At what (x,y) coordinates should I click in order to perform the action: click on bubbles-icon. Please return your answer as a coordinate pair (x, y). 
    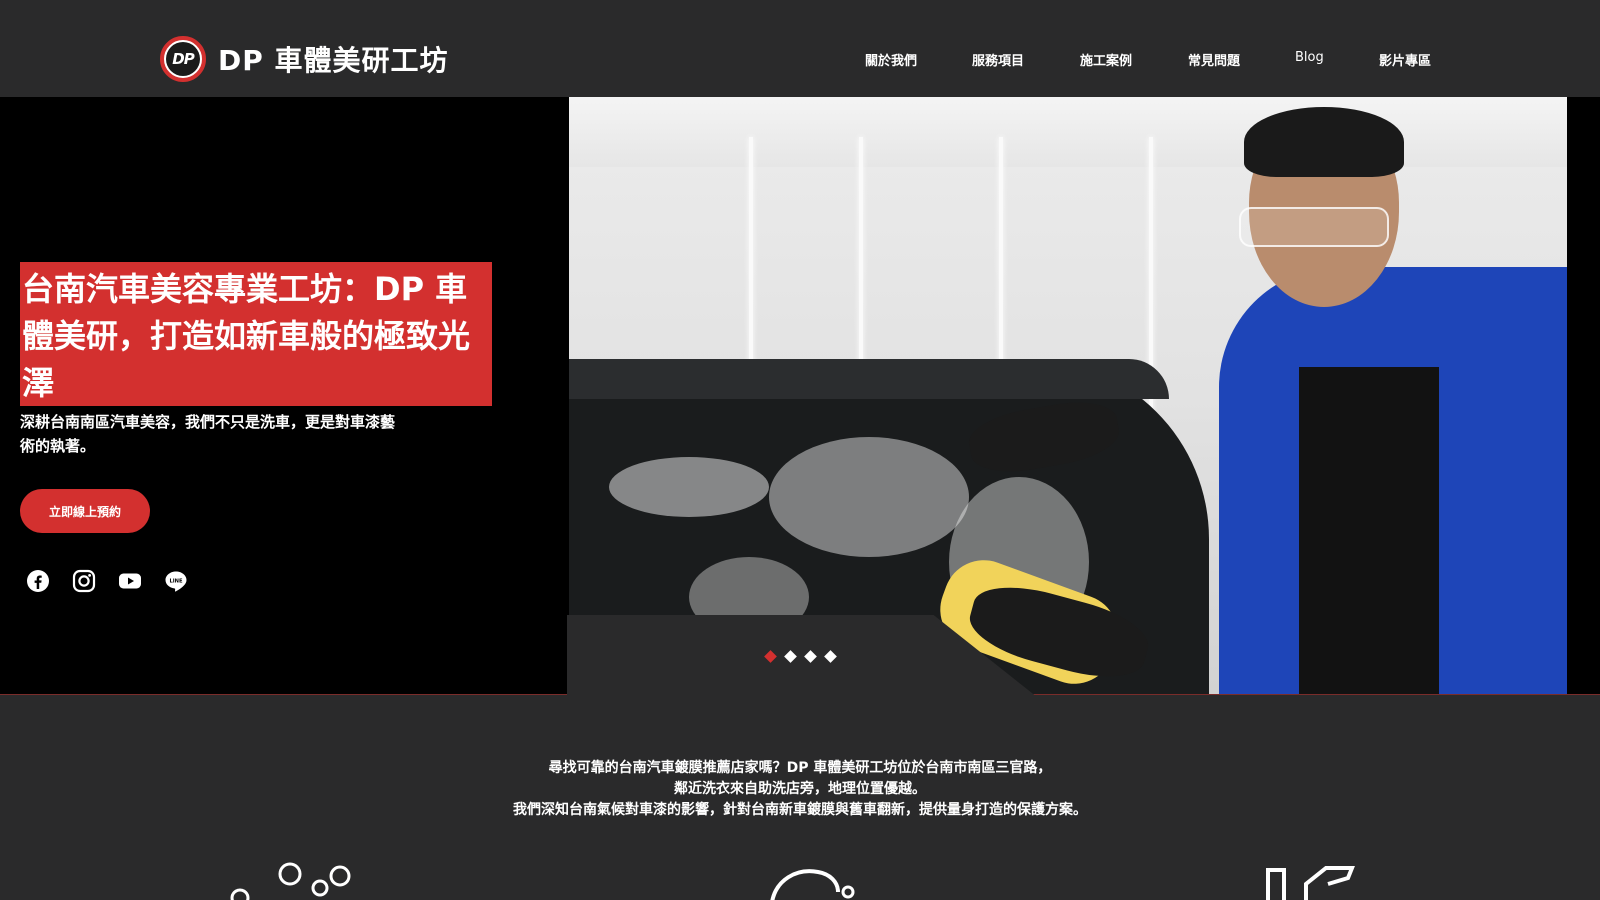
    Looking at the image, I should click on (290, 881).